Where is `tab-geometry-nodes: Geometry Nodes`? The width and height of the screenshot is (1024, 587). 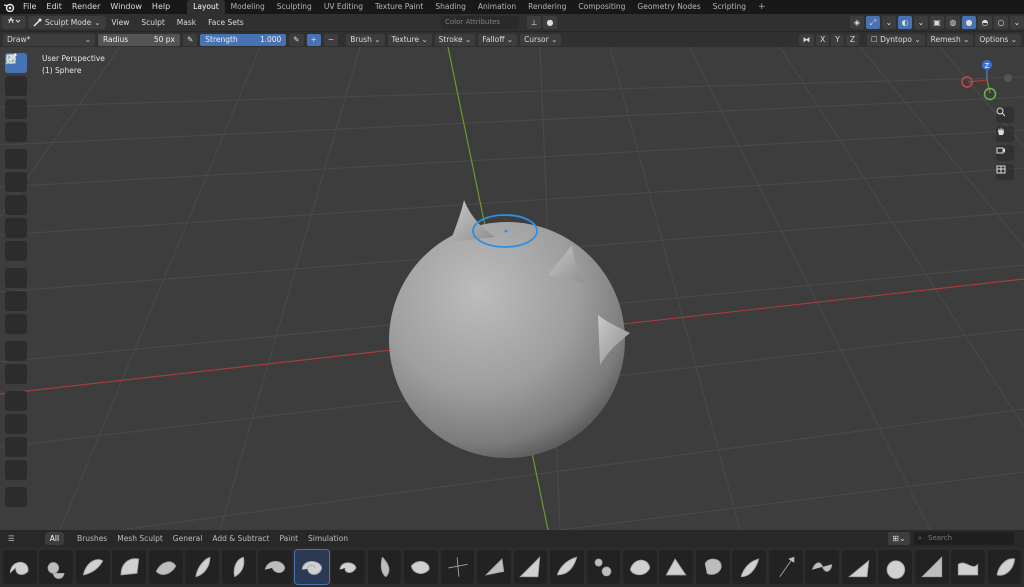
tab-geometry-nodes: Geometry Nodes is located at coordinates (668, 7).